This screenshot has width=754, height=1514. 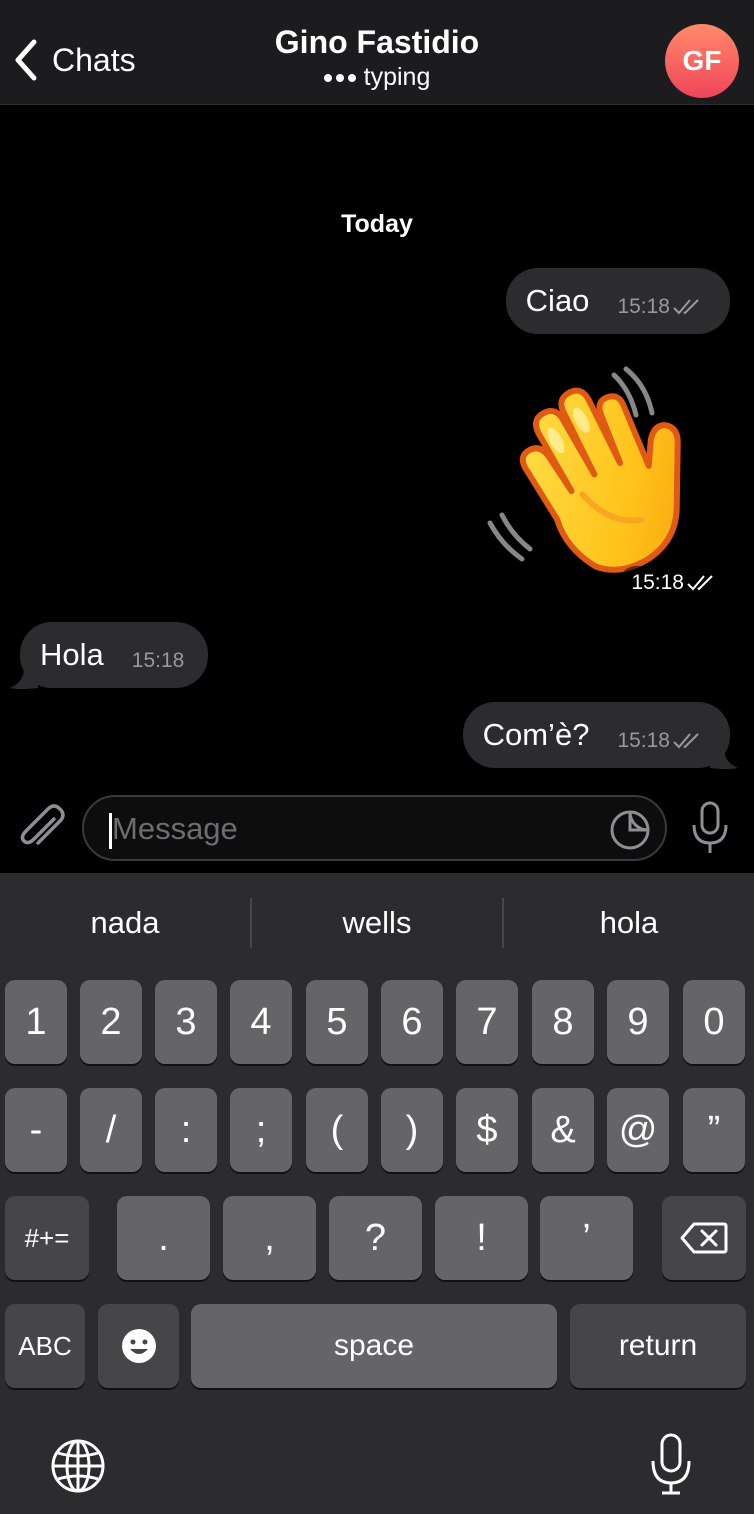 I want to click on message-text: Ciao, so click(x=557, y=300).